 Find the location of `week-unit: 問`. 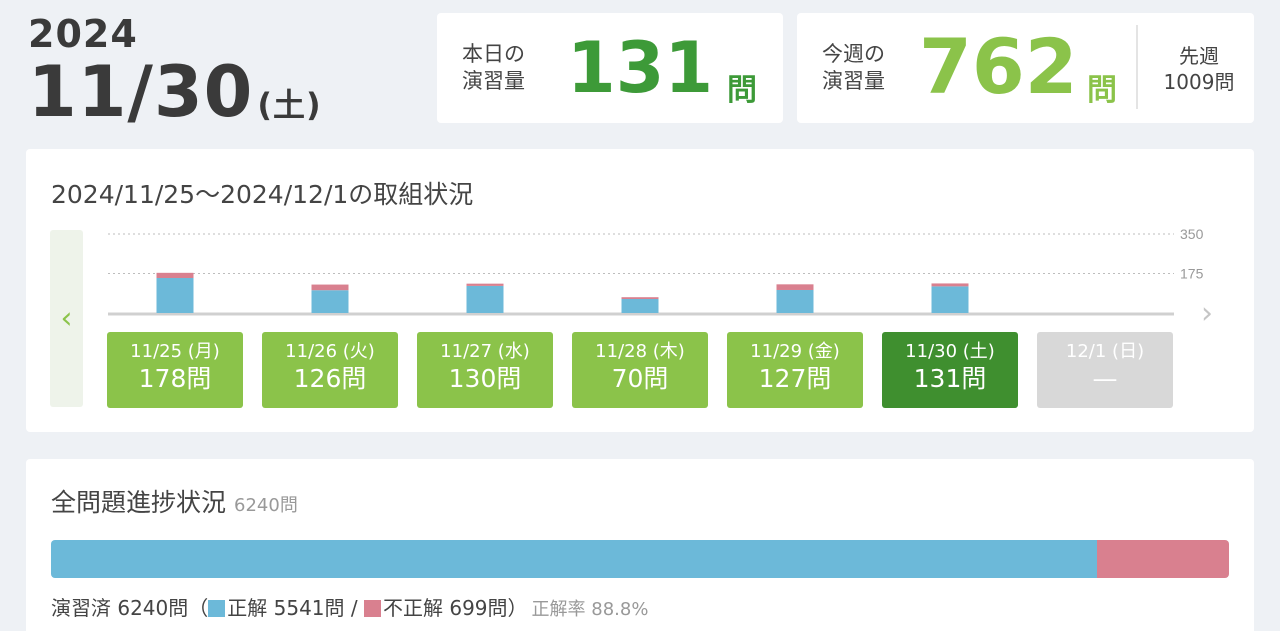

week-unit: 問 is located at coordinates (1102, 90).